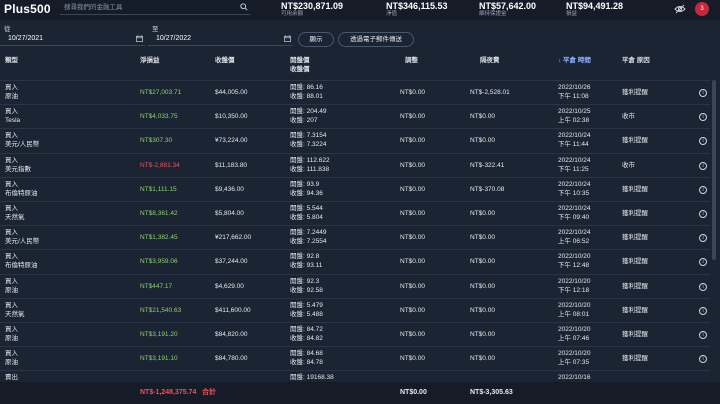 This screenshot has width=720, height=404. What do you see at coordinates (11, 61) in the screenshot?
I see `col-type: 類型` at bounding box center [11, 61].